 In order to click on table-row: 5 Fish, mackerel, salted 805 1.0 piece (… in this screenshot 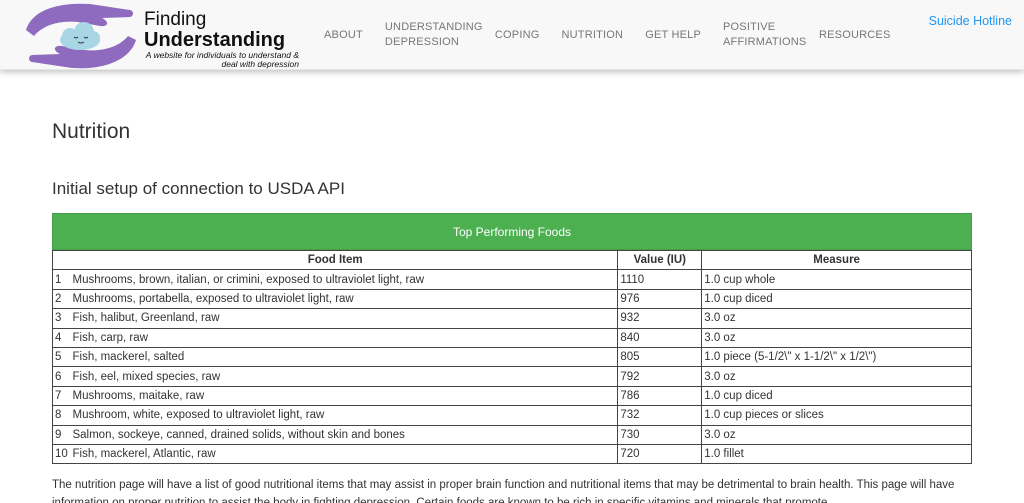, I will do `click(512, 357)`.